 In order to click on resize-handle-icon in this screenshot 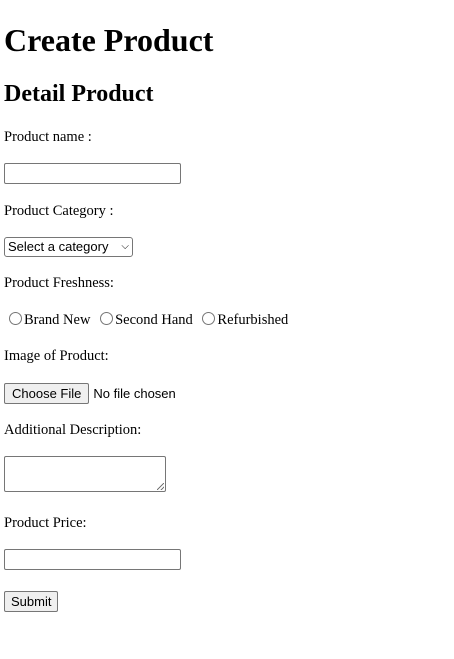, I will do `click(160, 486)`.